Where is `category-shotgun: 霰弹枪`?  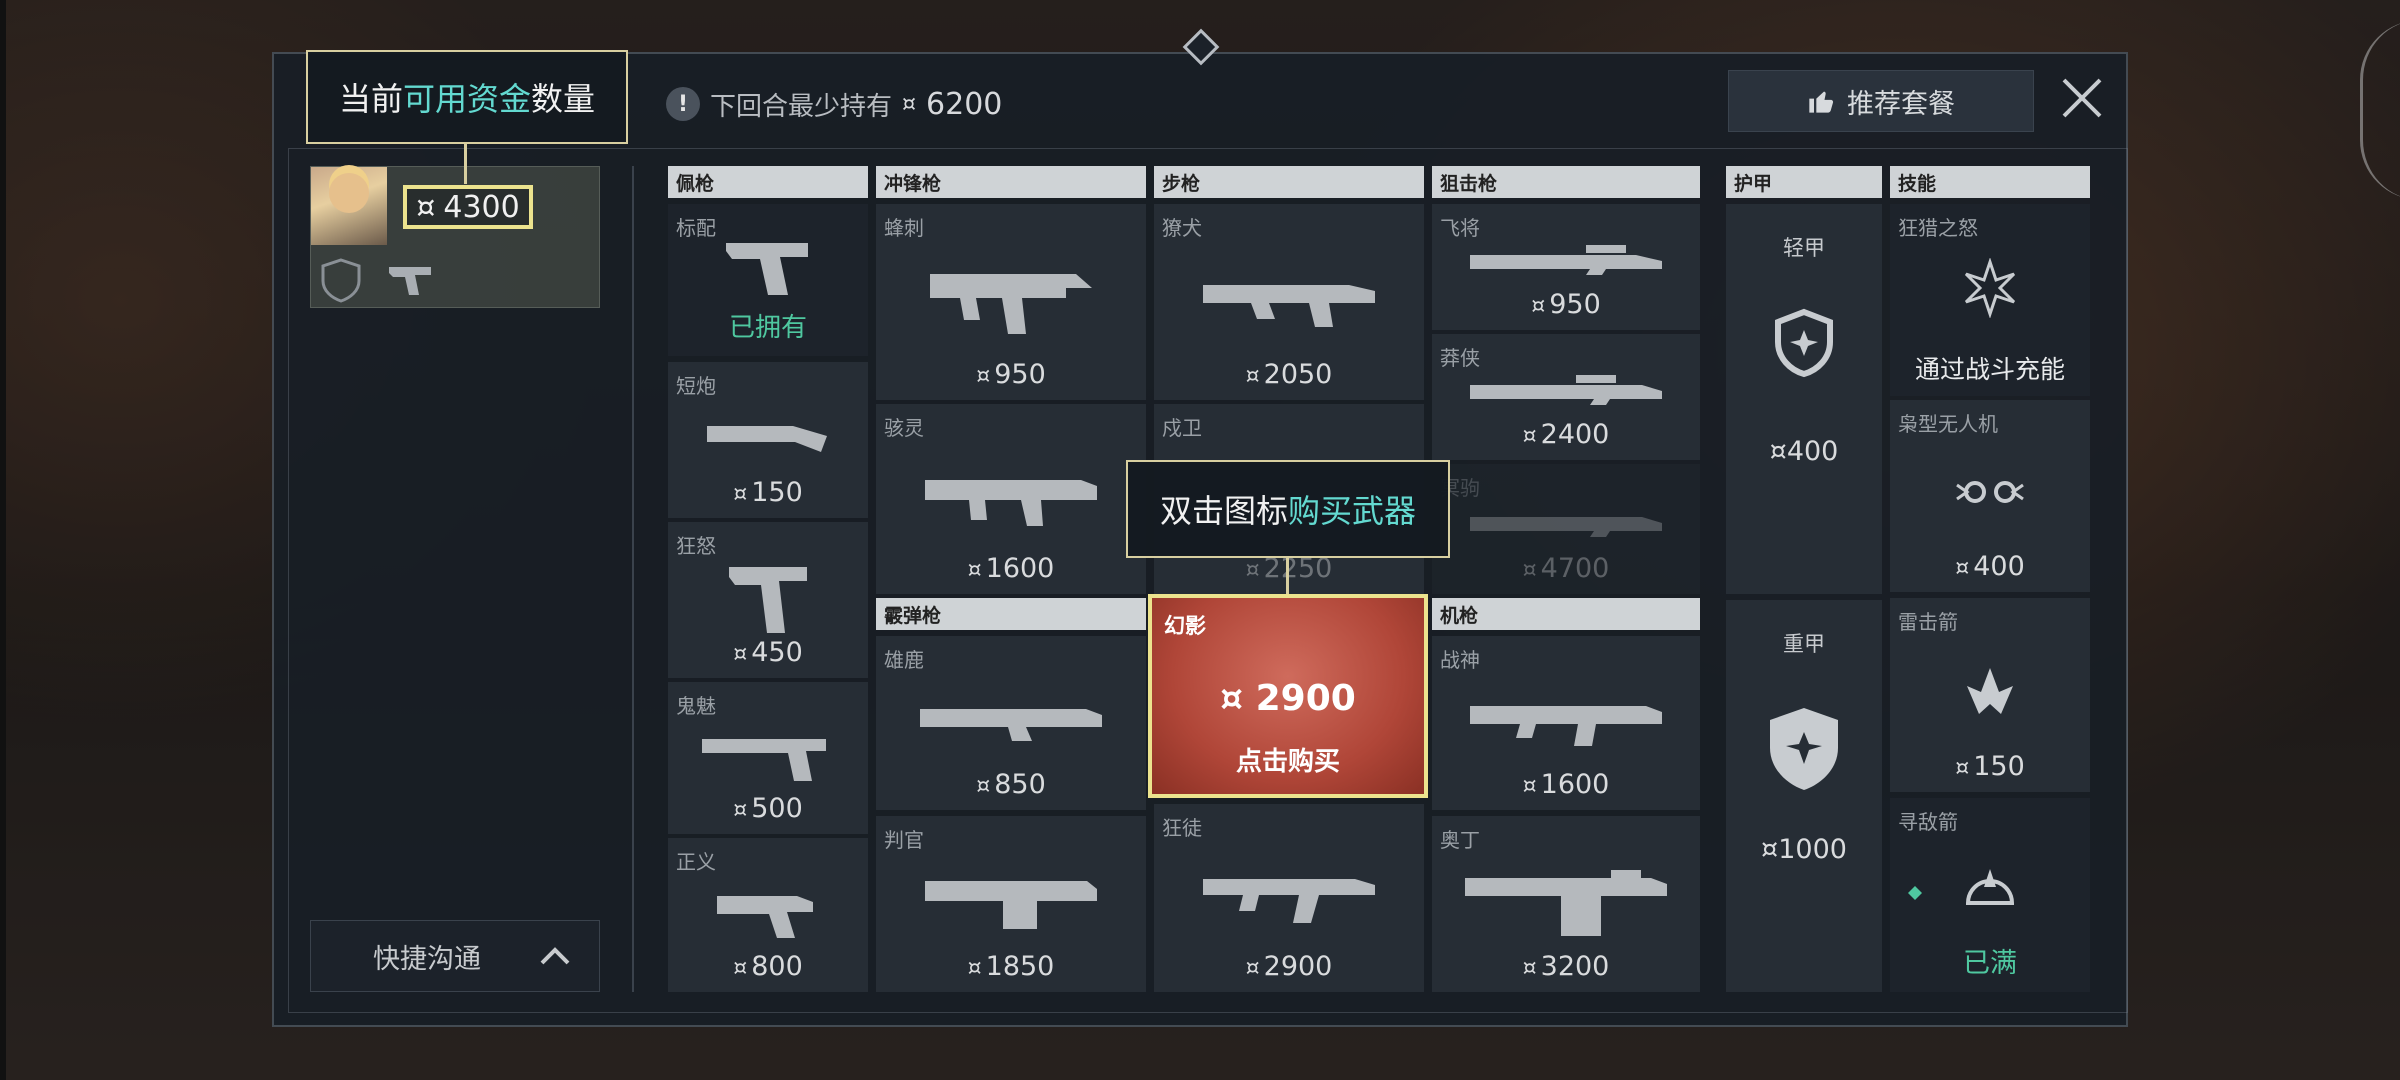 category-shotgun: 霰弹枪 is located at coordinates (1011, 614).